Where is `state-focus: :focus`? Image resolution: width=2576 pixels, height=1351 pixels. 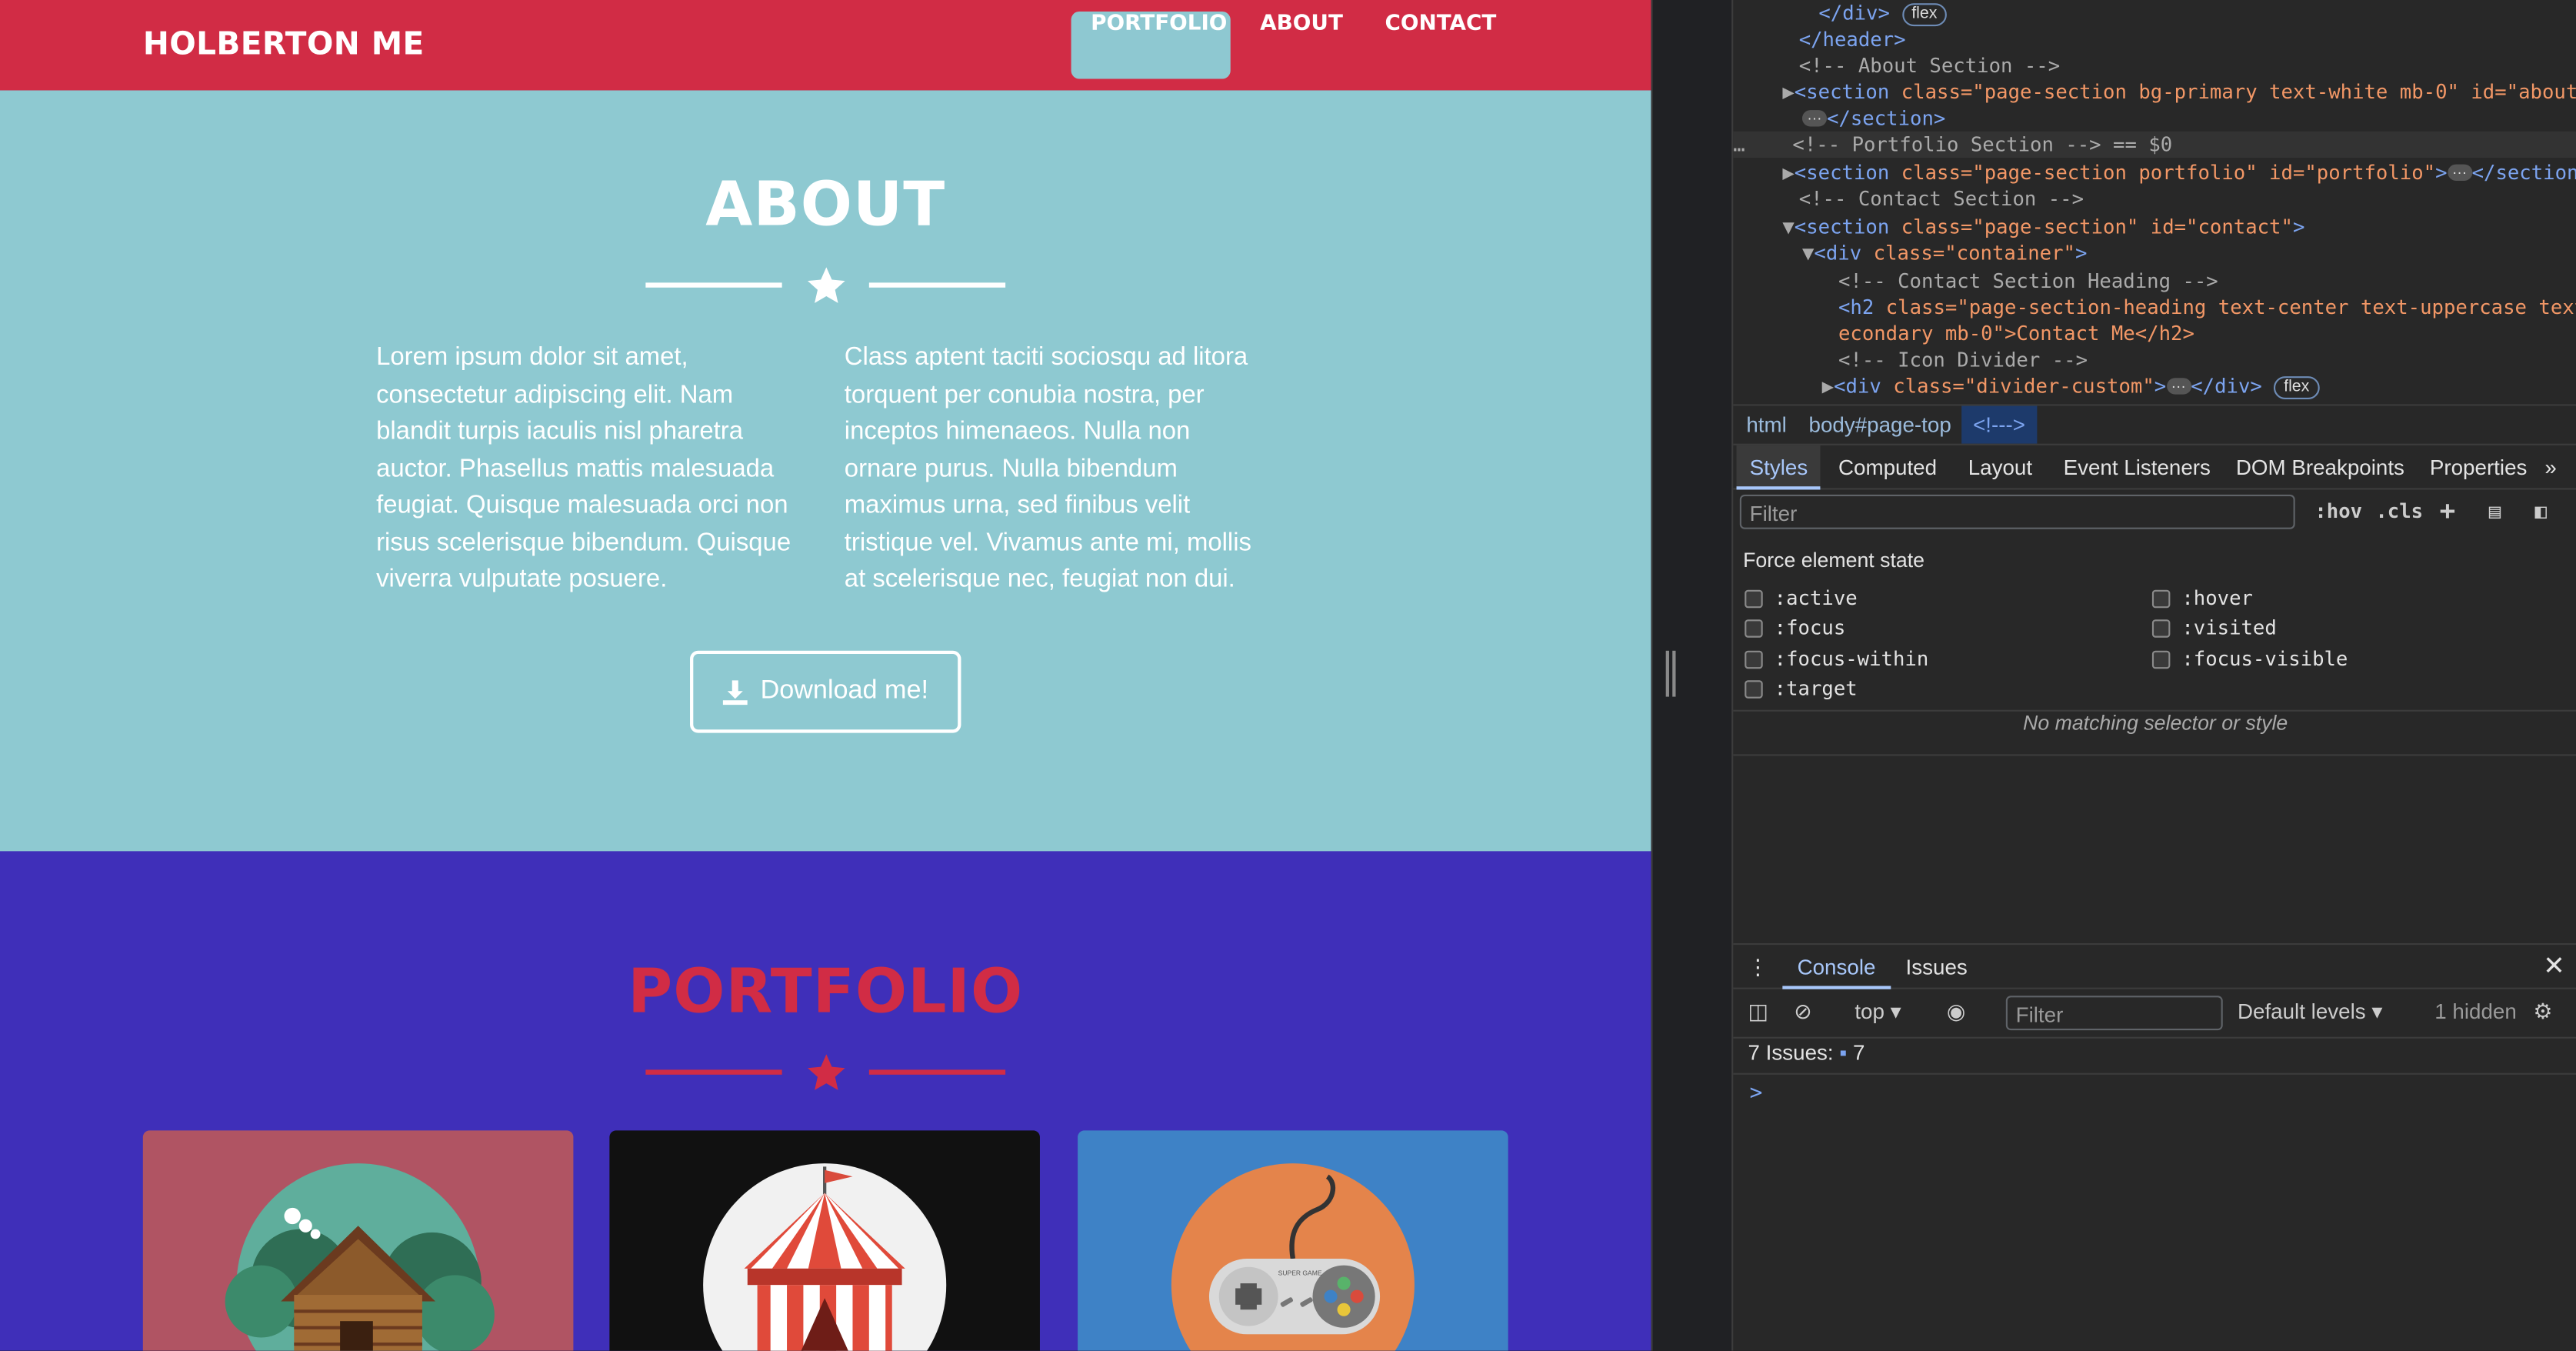
state-focus: :focus is located at coordinates (1795, 627).